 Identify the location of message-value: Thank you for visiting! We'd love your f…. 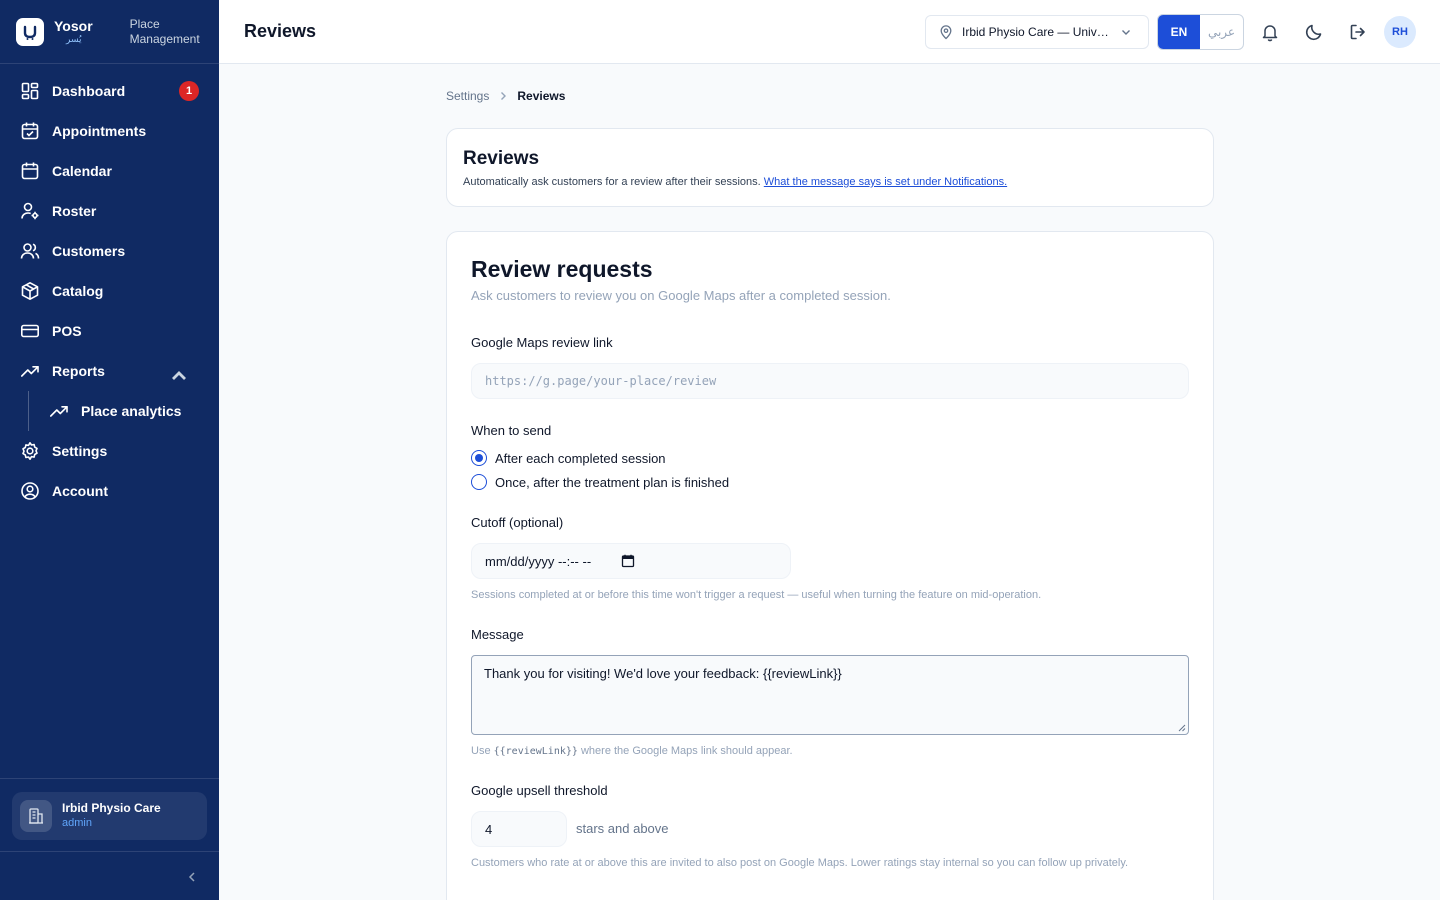
(663, 673).